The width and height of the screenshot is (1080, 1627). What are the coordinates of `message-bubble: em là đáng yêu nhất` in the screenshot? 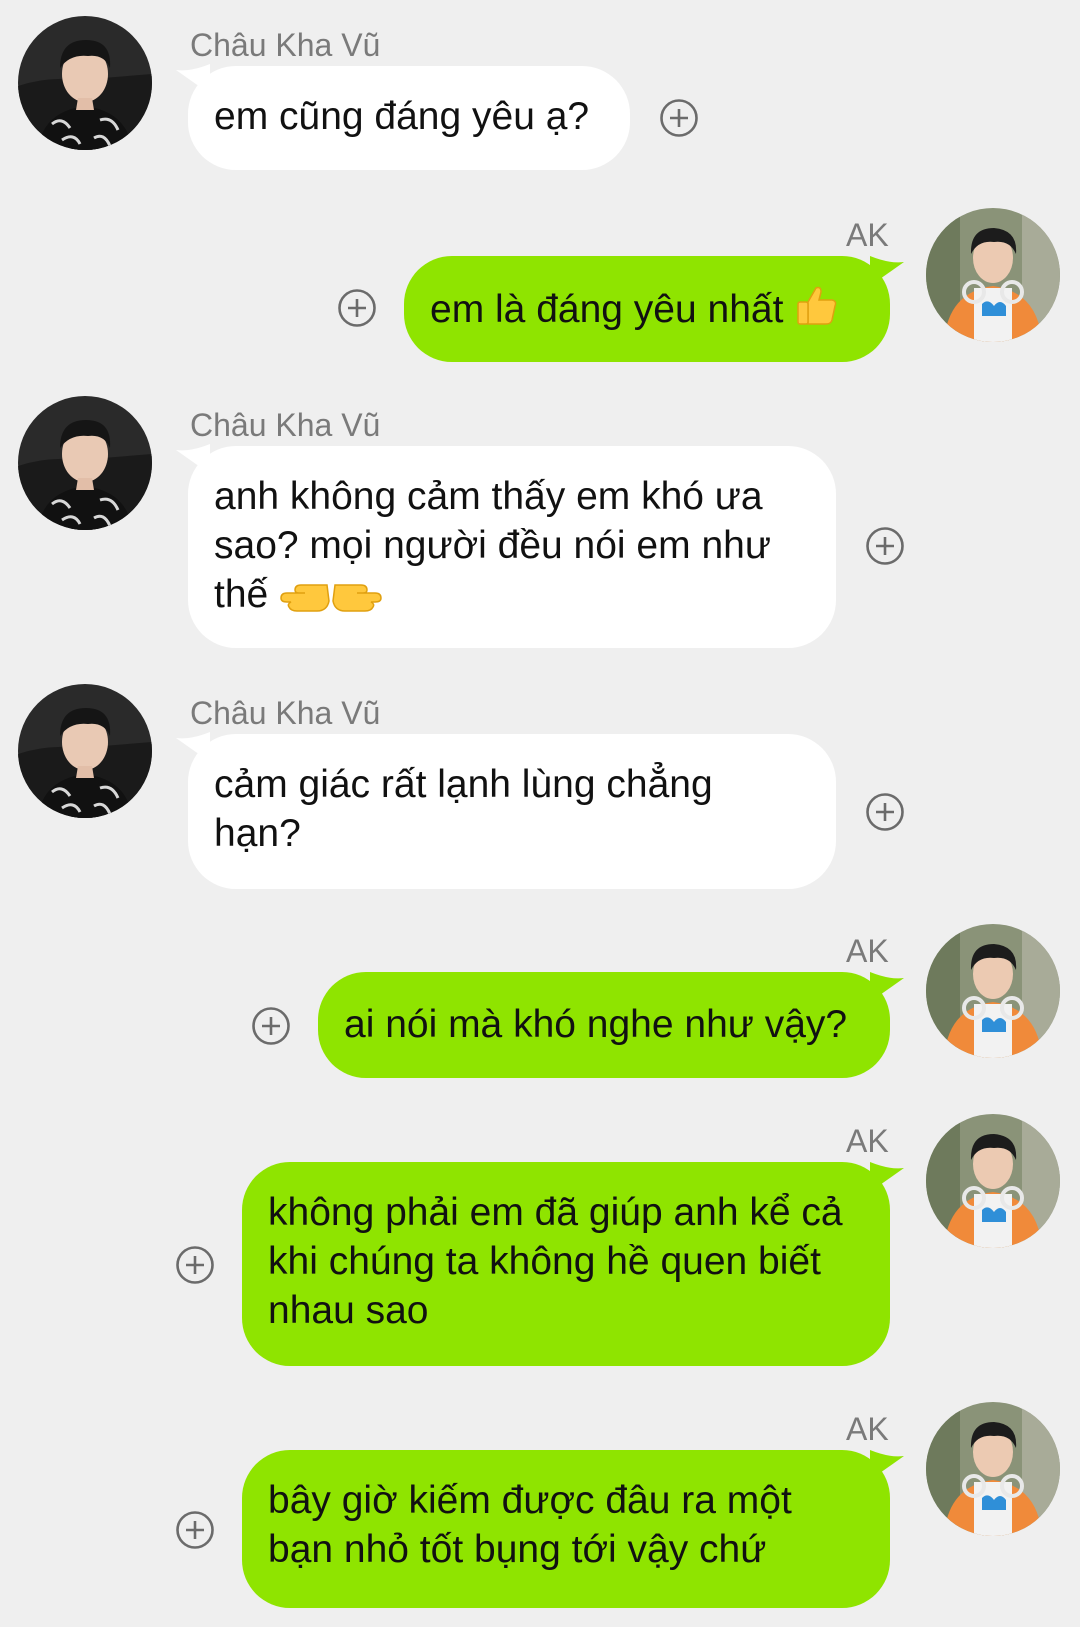 It's located at (647, 309).